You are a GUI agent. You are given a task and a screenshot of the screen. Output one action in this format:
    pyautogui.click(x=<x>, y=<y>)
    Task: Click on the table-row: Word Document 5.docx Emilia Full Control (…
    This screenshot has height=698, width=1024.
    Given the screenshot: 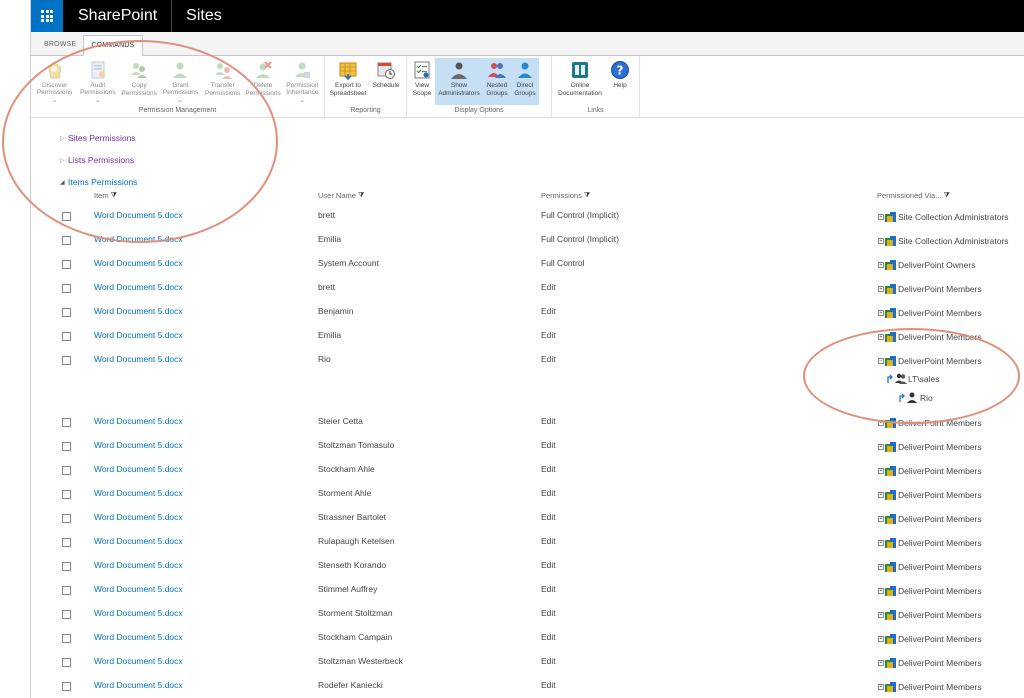 What is the action you would take?
    pyautogui.click(x=512, y=244)
    